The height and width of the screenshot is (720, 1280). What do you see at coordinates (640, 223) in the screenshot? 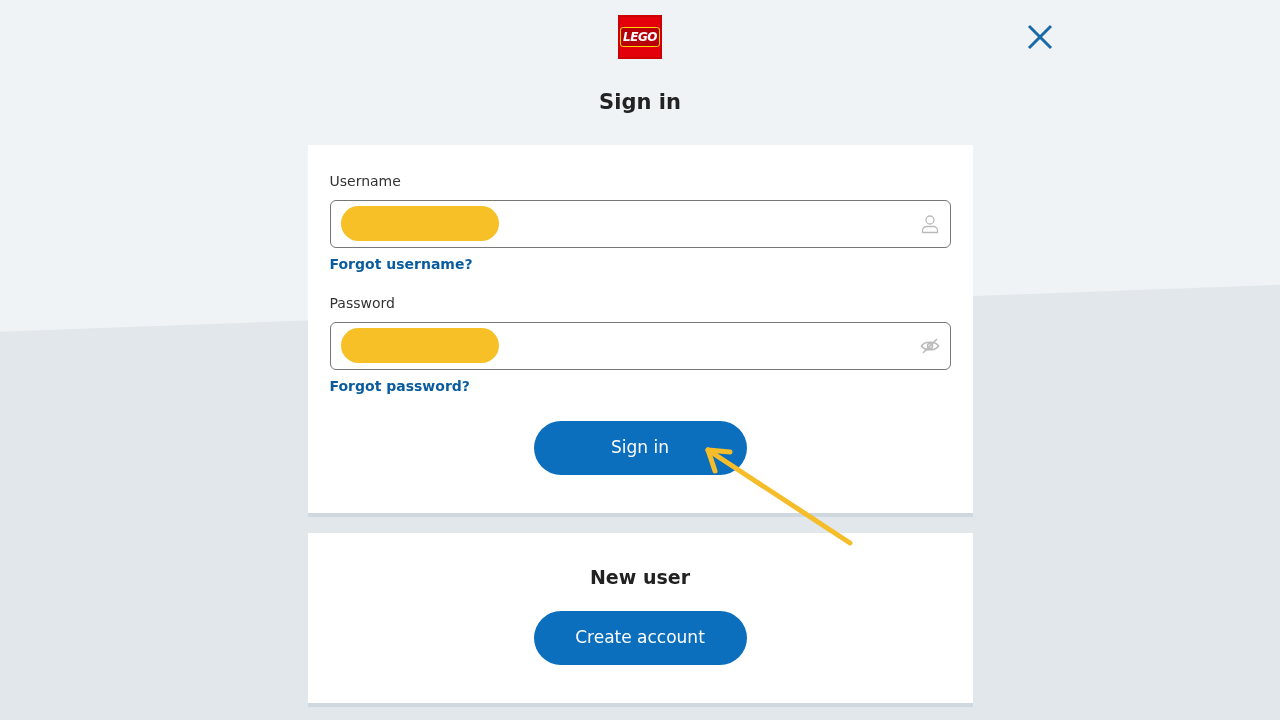
I see `username-field` at bounding box center [640, 223].